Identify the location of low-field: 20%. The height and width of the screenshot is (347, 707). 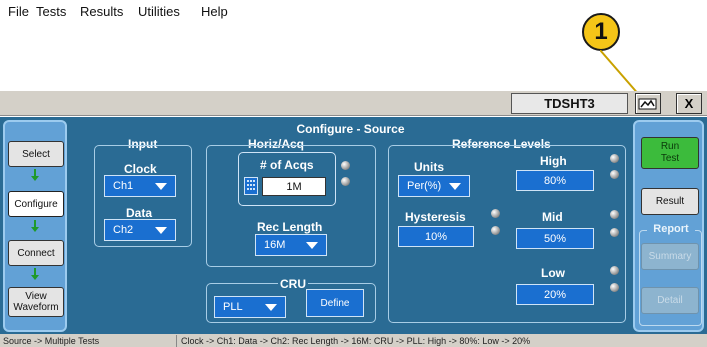
(555, 294).